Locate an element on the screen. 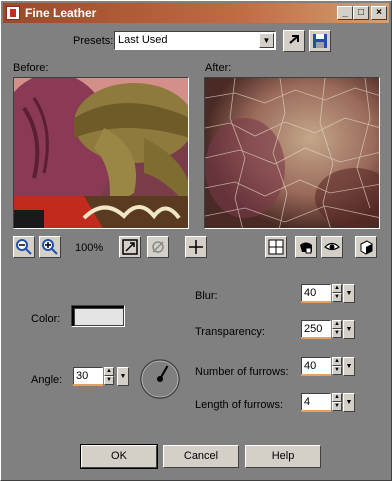  fit-window-icon is located at coordinates (130, 247).